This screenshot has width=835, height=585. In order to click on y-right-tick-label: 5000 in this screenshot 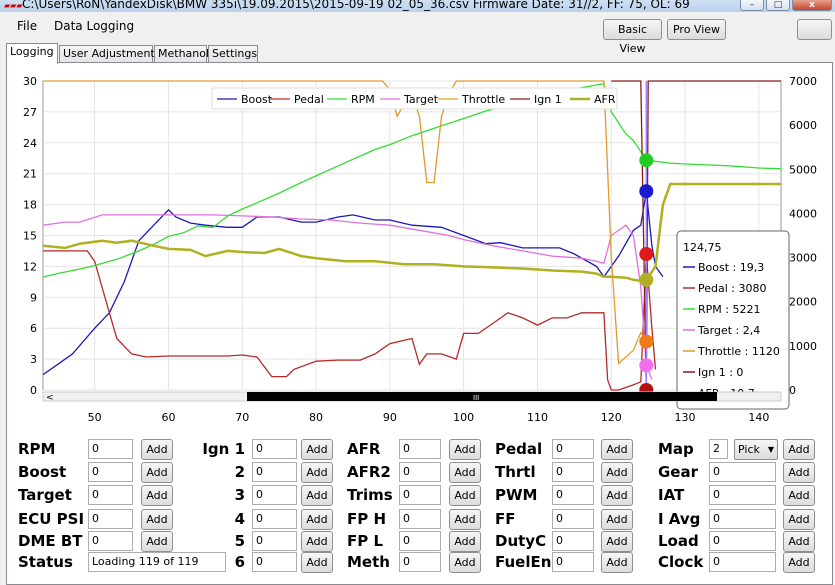, I will do `click(803, 169)`.